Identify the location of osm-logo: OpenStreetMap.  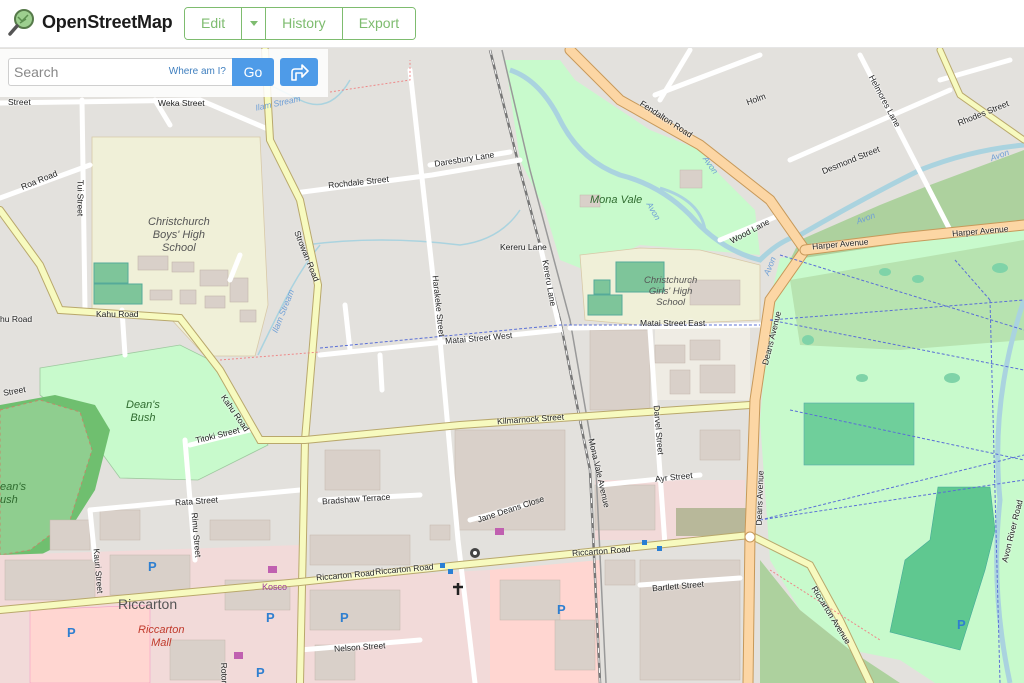
(90, 22).